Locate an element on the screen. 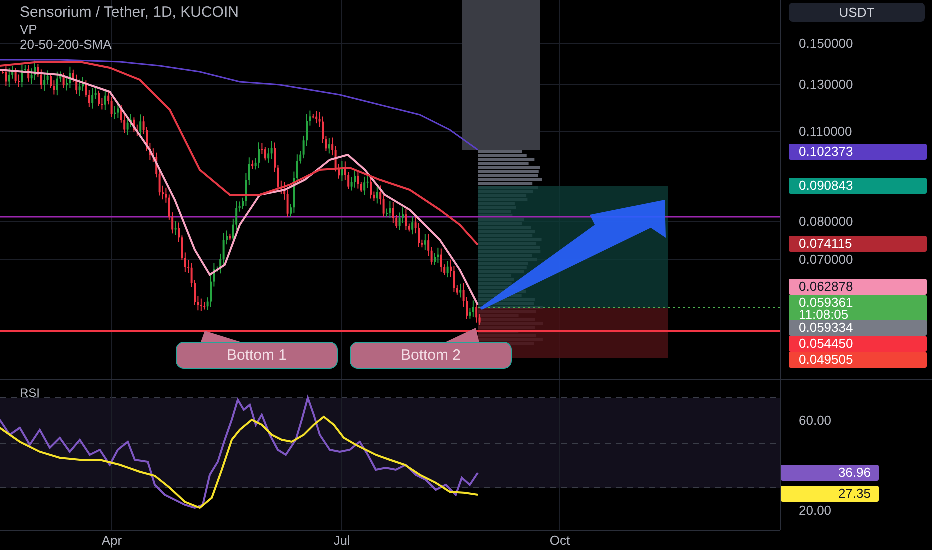  time-tick: Oct is located at coordinates (560, 540).